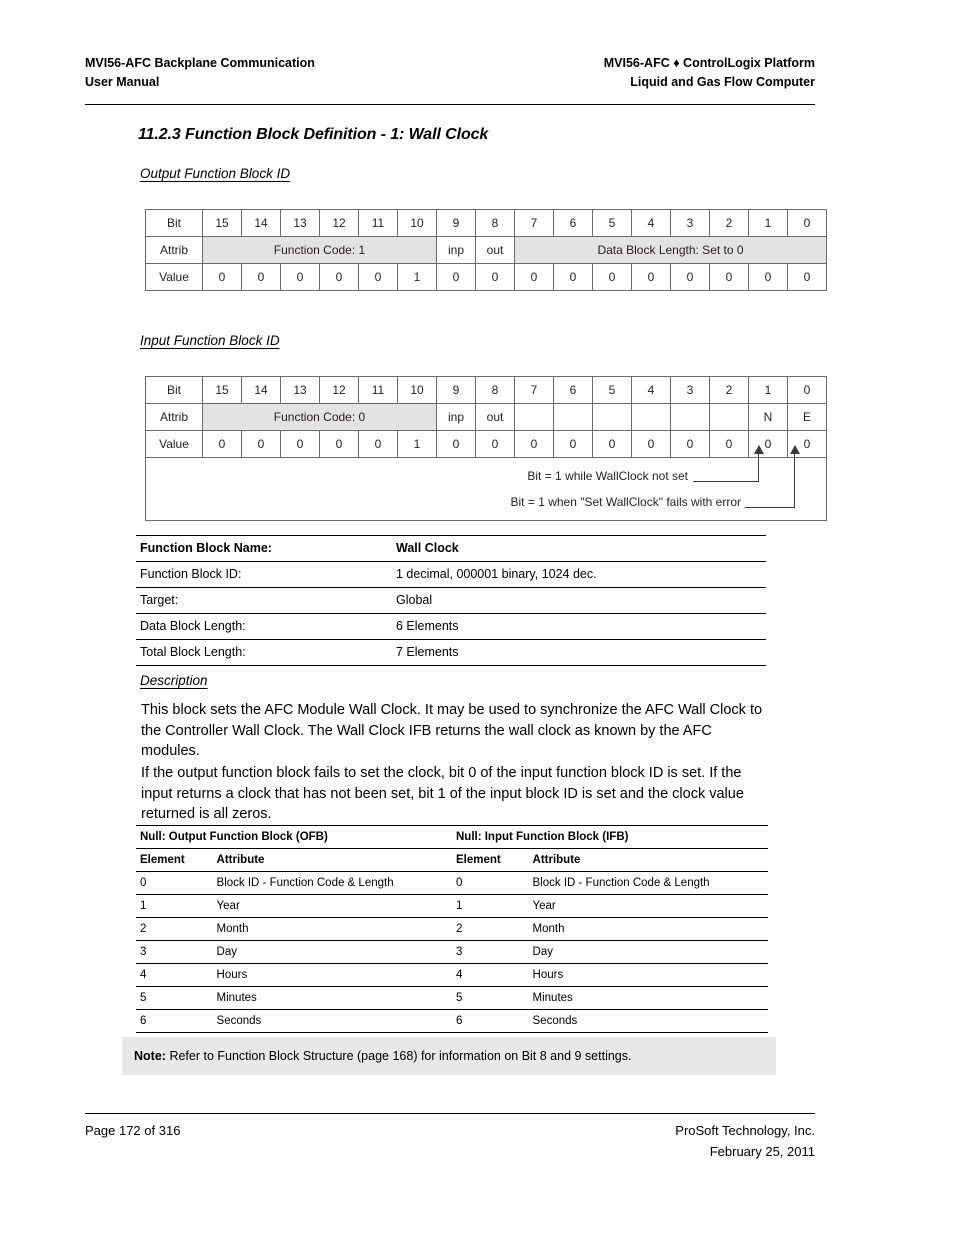 This screenshot has width=954, height=1235. What do you see at coordinates (579, 652) in the screenshot?
I see `spec-value-total-block-length: 7 Elements` at bounding box center [579, 652].